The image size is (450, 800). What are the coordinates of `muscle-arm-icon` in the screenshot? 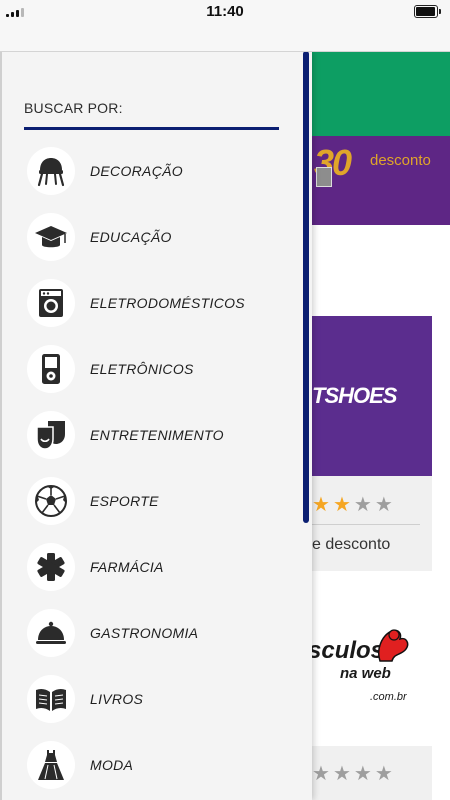 It's located at (393, 645).